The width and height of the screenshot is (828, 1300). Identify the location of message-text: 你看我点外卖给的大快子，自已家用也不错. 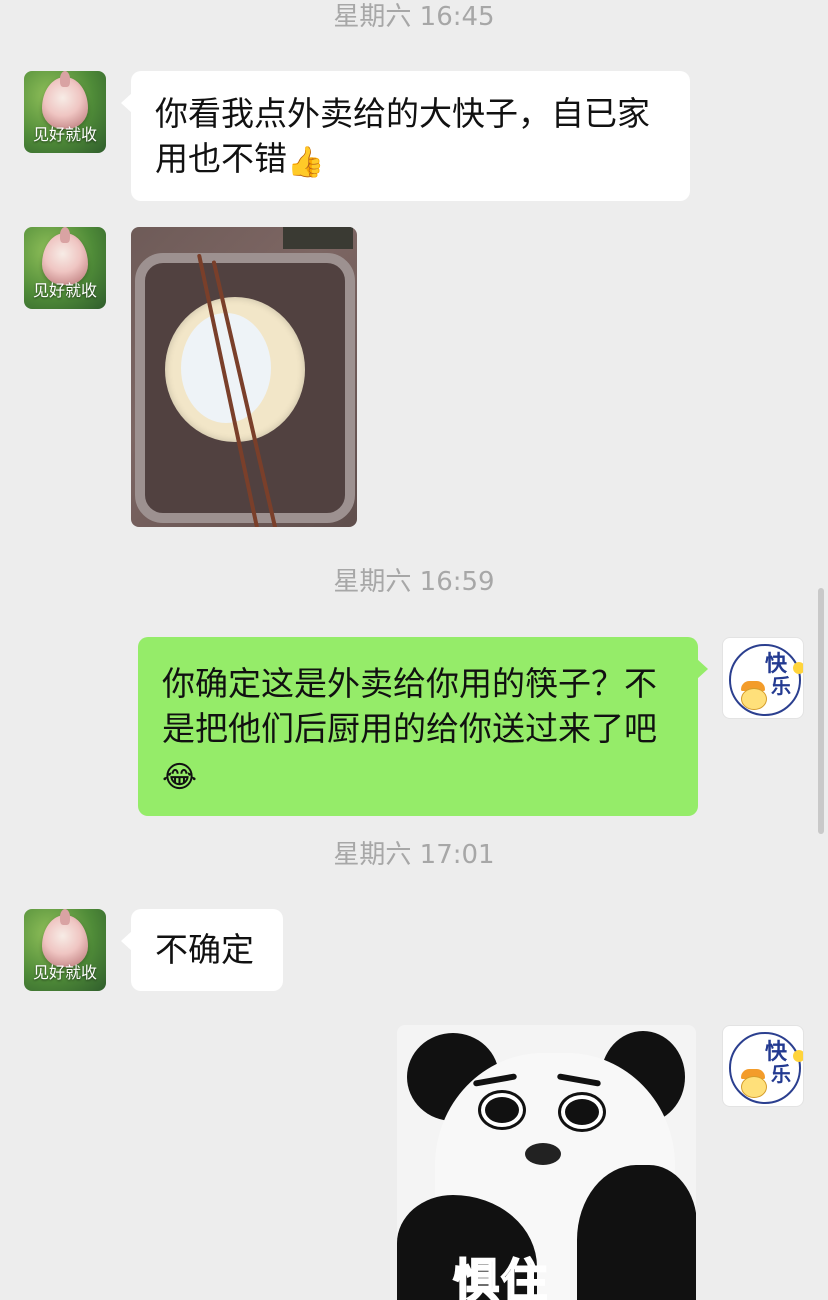
(402, 136).